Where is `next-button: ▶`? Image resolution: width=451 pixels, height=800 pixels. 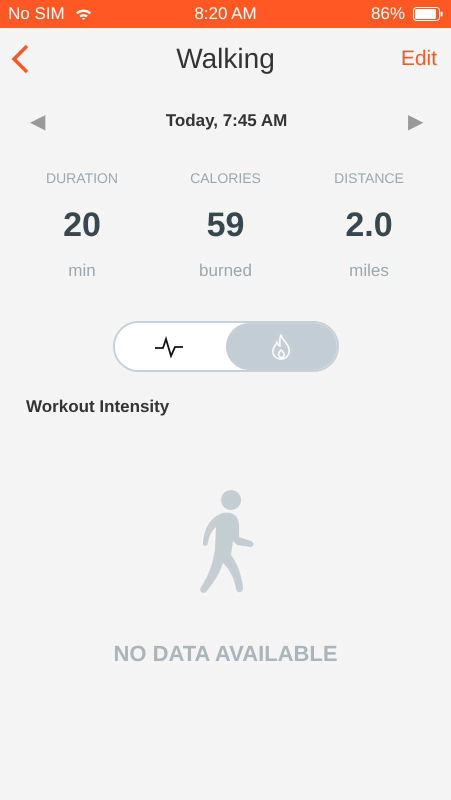
next-button: ▶ is located at coordinates (415, 121).